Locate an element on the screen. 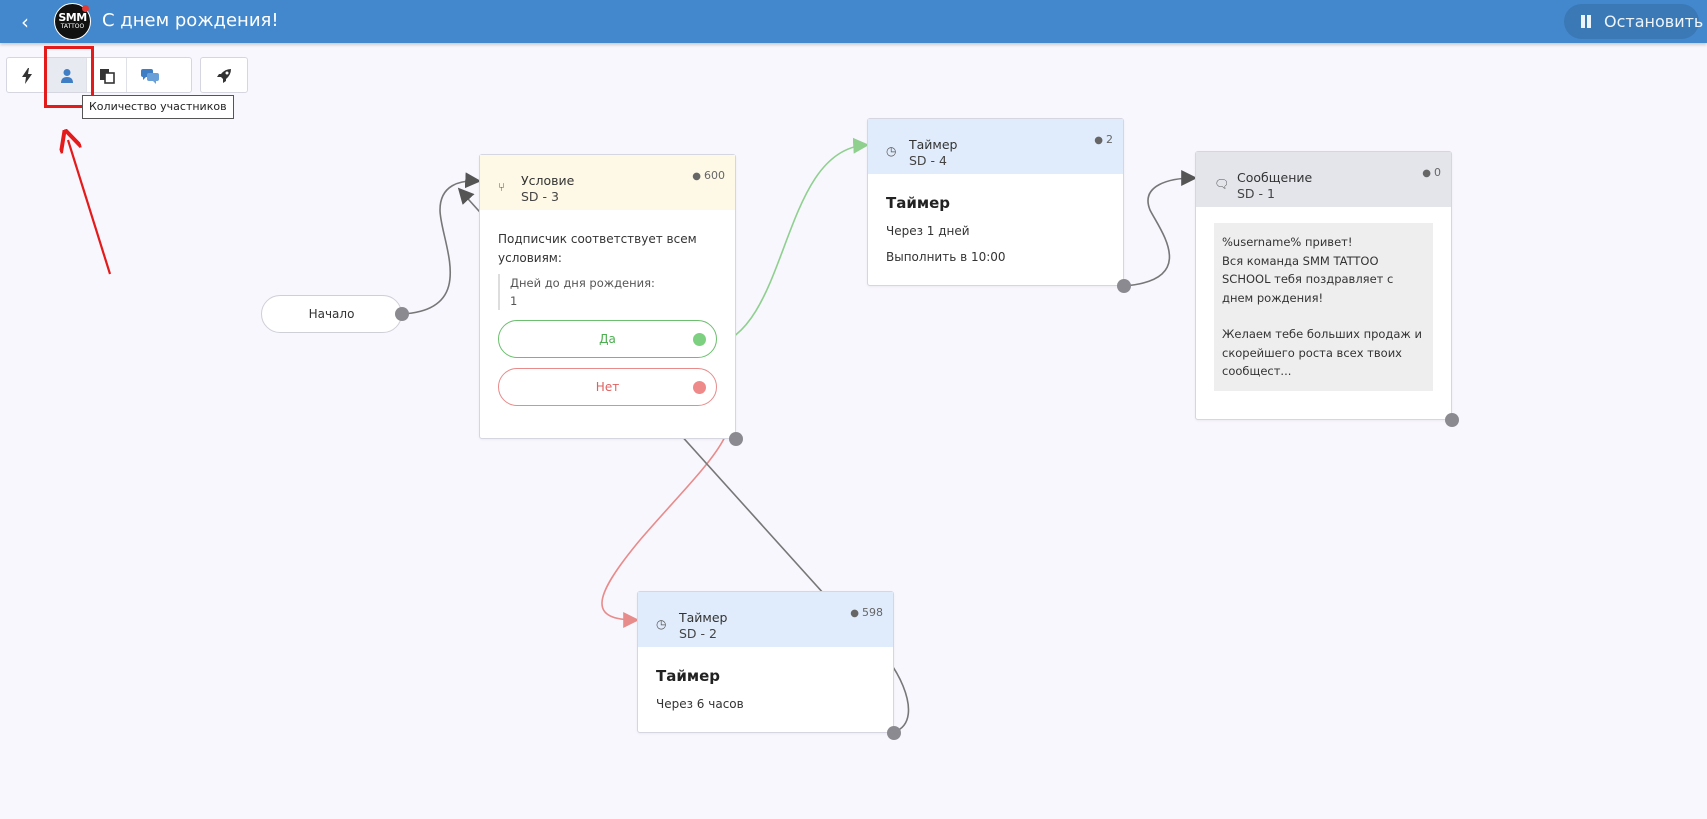 Image resolution: width=1707 pixels, height=819 pixels. timer-node-sd2-subtitle: SD - 2 is located at coordinates (698, 633).